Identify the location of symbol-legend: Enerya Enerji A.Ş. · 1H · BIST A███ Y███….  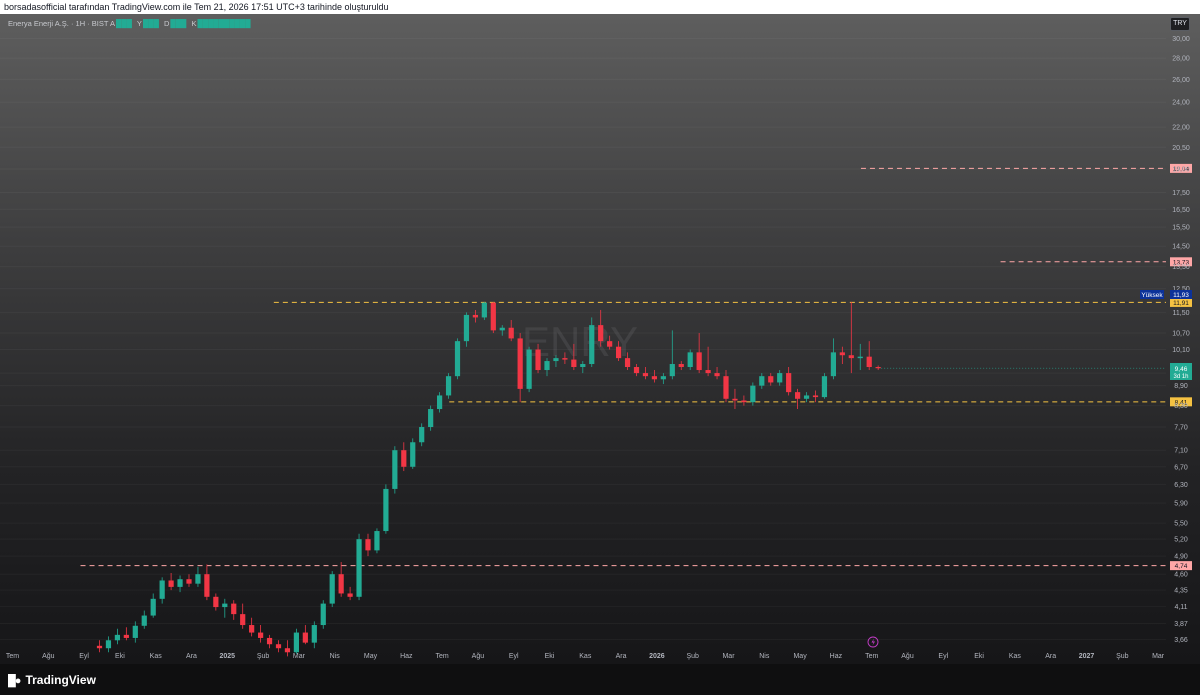
(131, 23).